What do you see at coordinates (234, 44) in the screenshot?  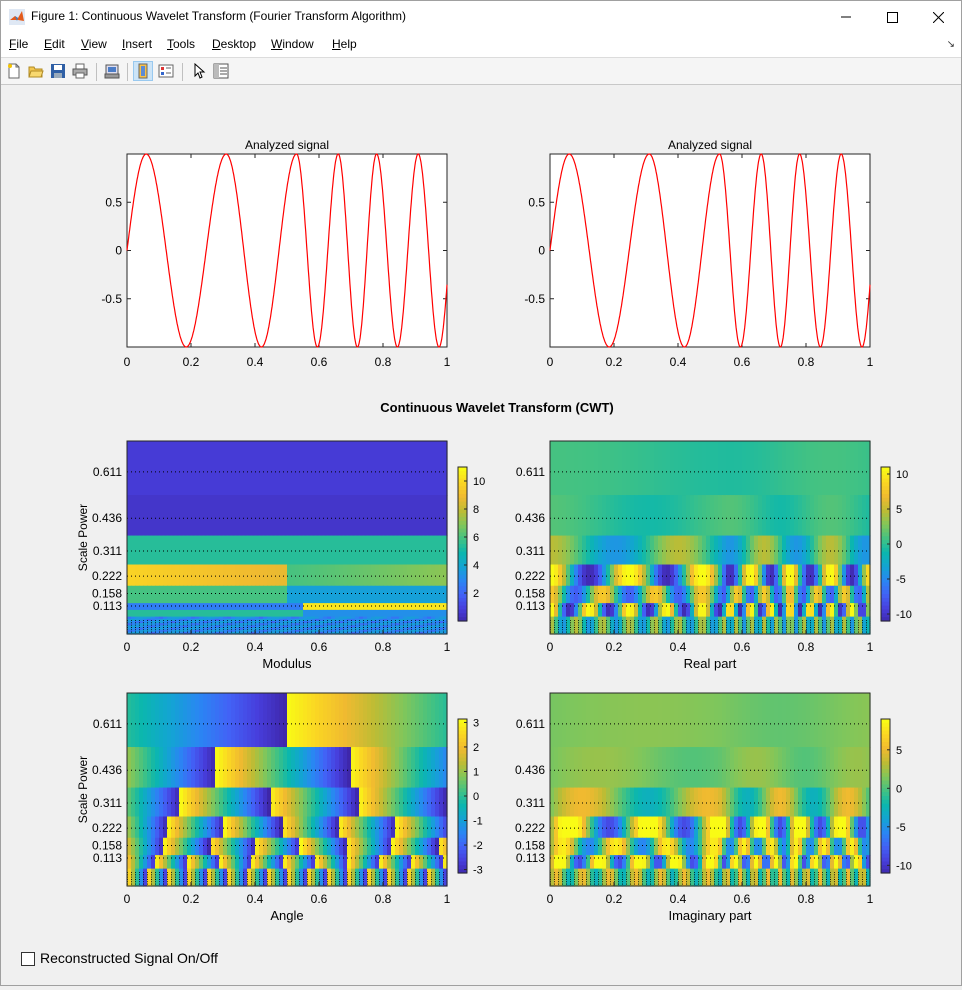 I see `menu-desktop: Desktop` at bounding box center [234, 44].